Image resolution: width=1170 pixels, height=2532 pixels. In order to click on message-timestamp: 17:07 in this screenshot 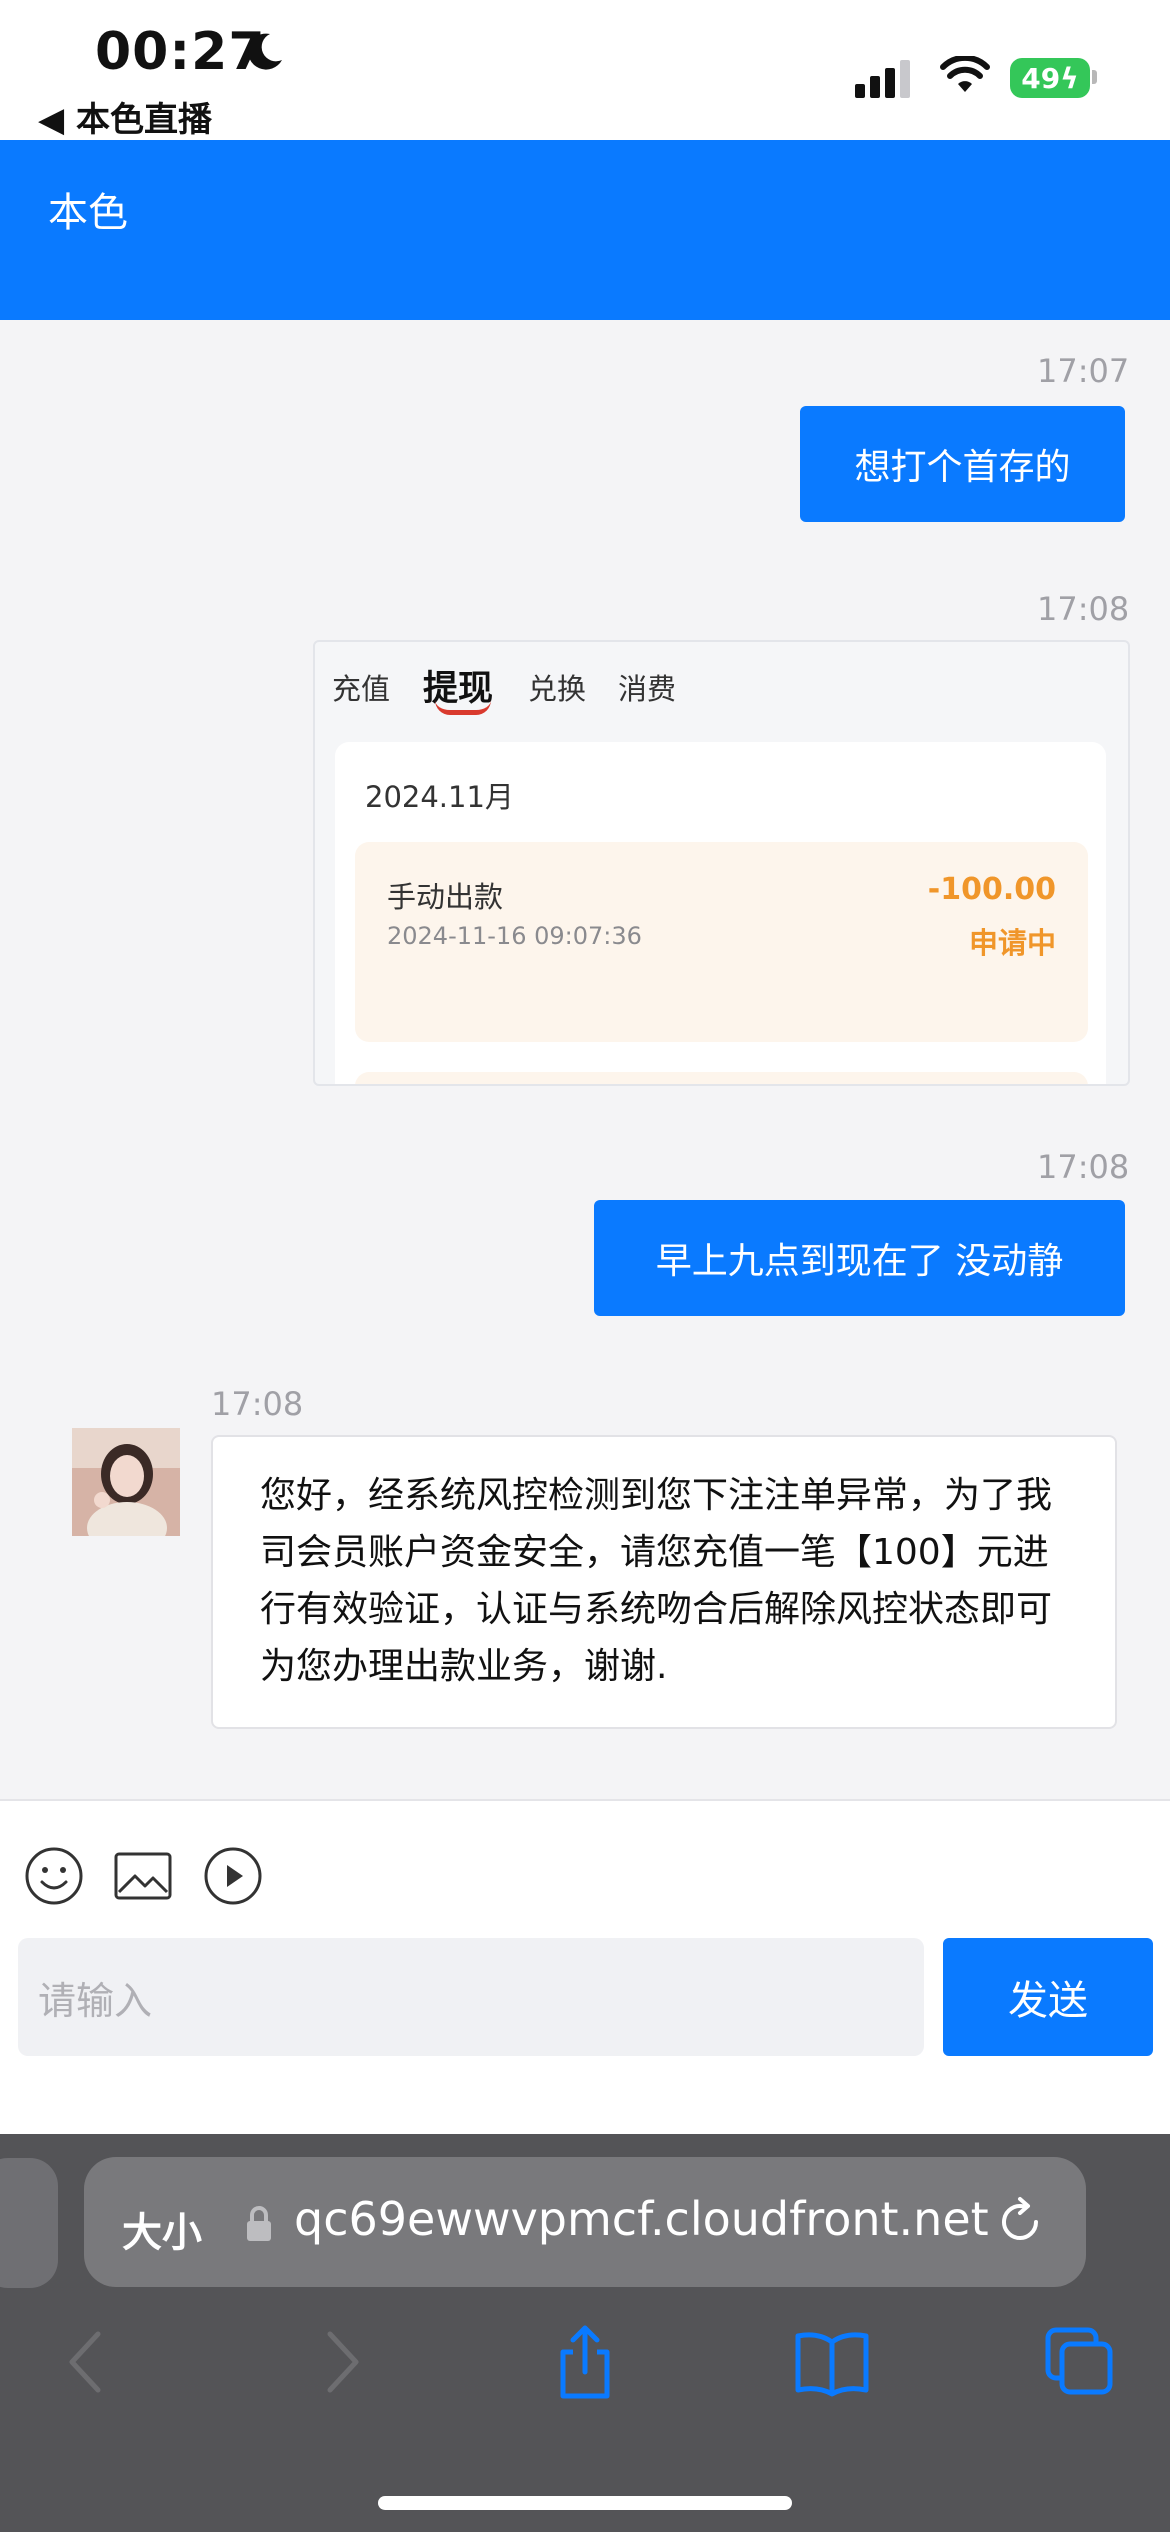, I will do `click(1083, 371)`.